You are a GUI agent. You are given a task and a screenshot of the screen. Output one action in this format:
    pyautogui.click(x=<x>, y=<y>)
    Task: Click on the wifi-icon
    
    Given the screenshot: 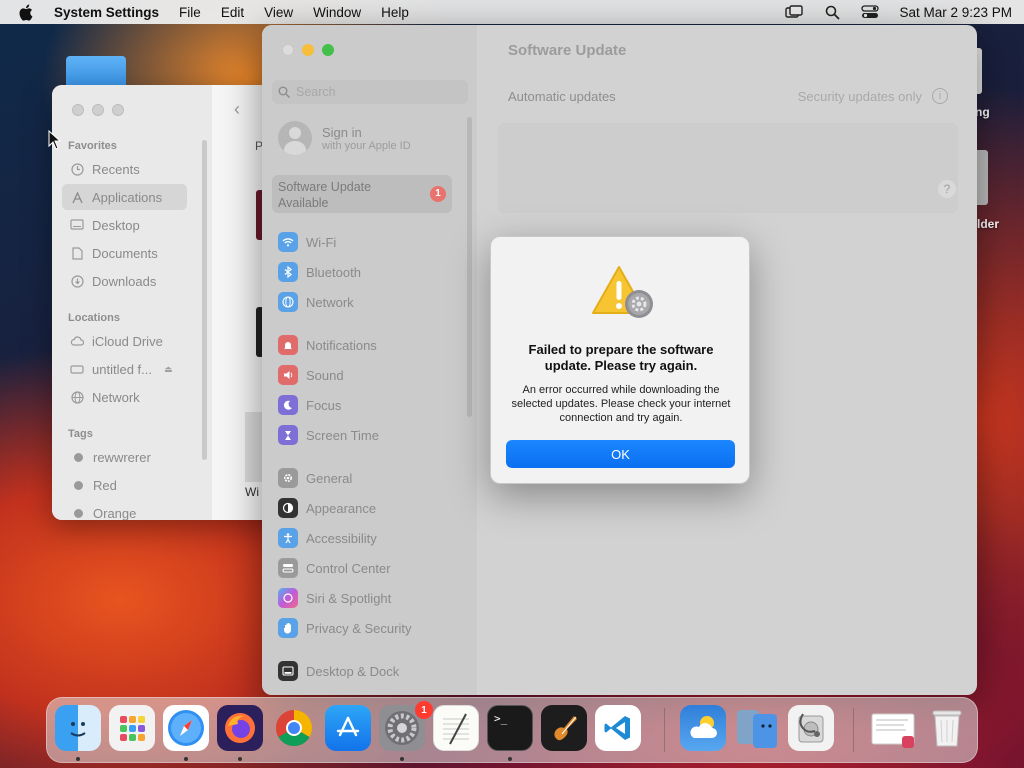 What is the action you would take?
    pyautogui.click(x=288, y=242)
    